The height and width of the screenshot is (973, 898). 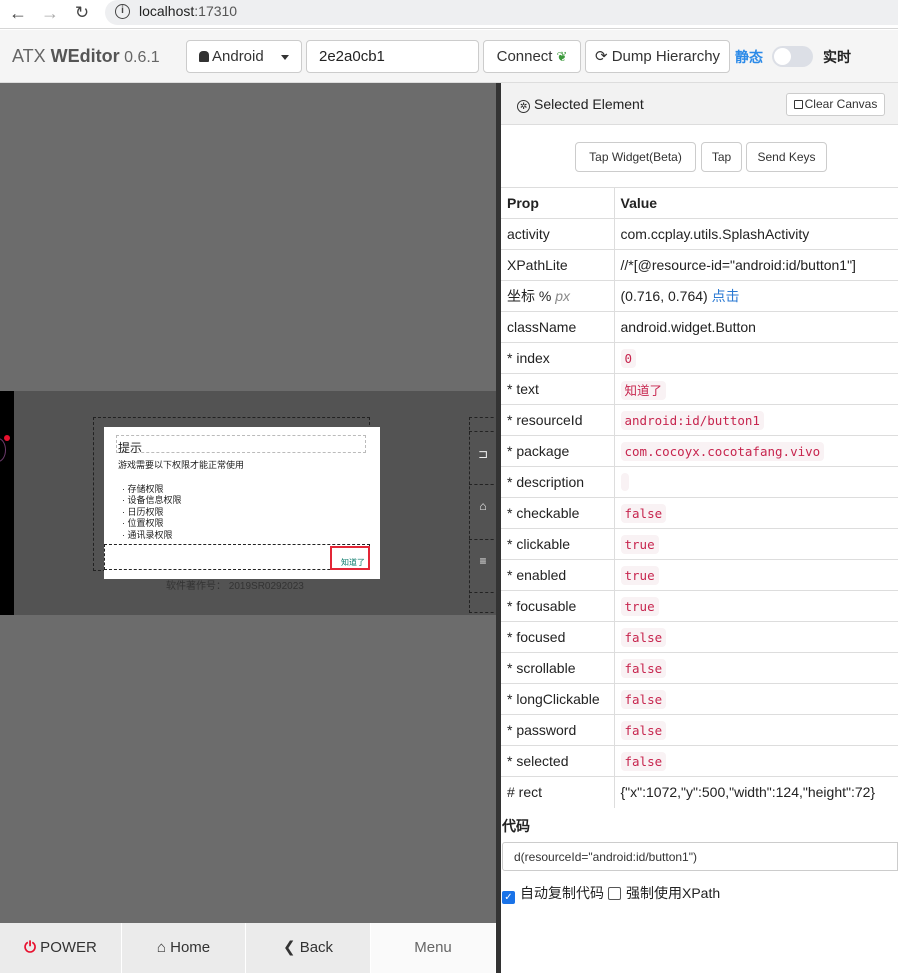 I want to click on copyright-text: 软件著作号： 2019SR0292023, so click(x=235, y=586).